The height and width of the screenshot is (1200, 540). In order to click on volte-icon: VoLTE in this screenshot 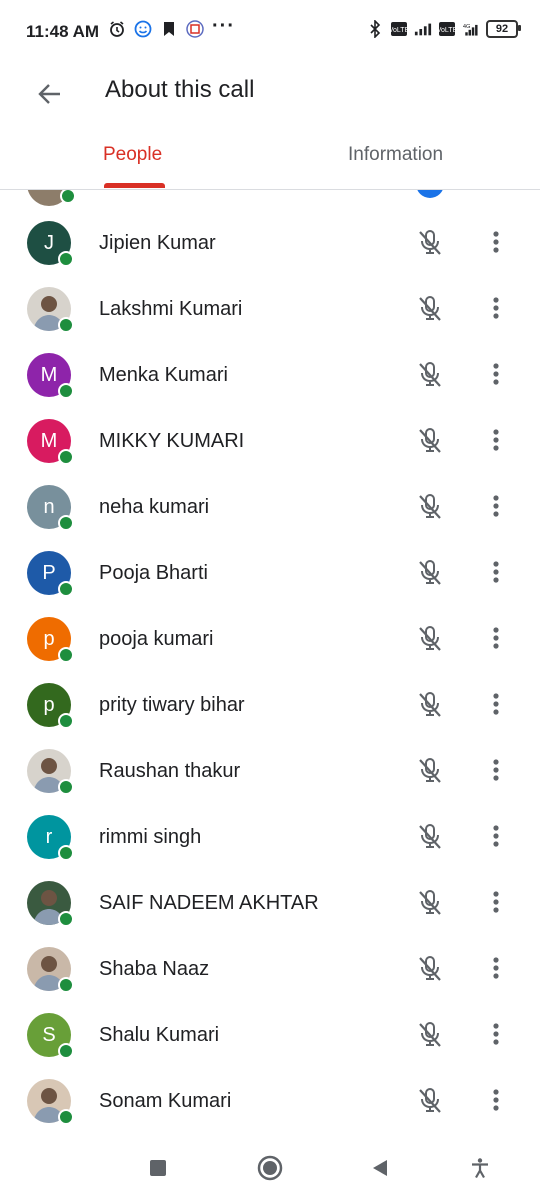, I will do `click(447, 29)`.